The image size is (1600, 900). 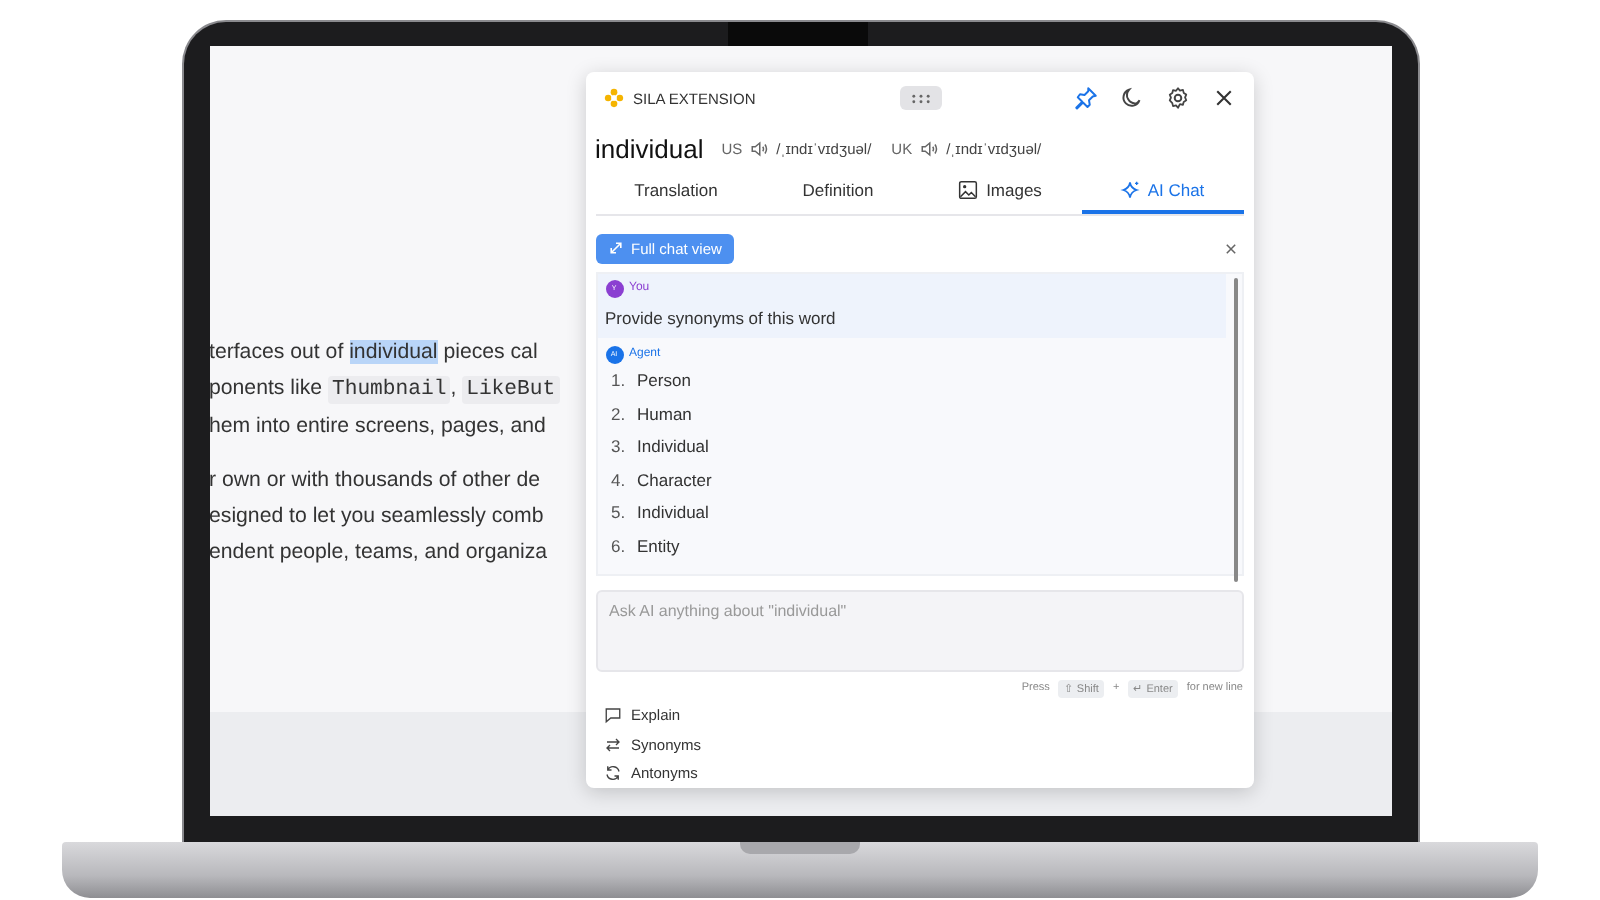 I want to click on text-line: endent people, teams, and organiza, so click(x=378, y=553).